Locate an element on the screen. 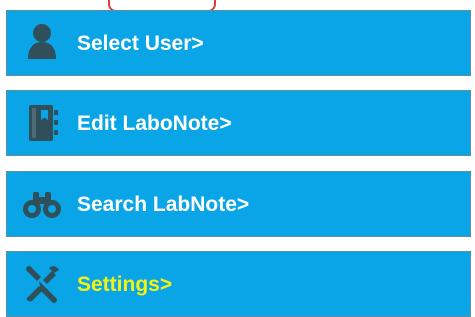 The image size is (475, 317). user-icon is located at coordinates (42, 43).